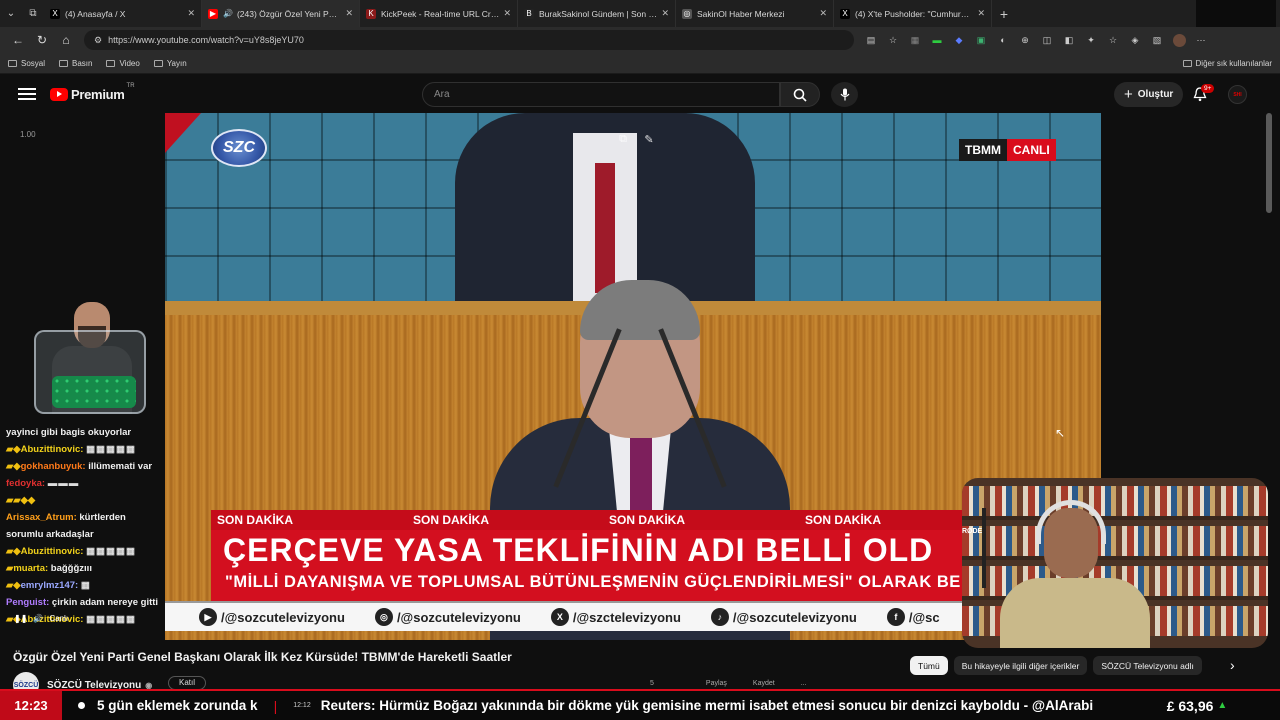 The width and height of the screenshot is (1280, 720). I want to click on chat-text: yayinci gibi bagis okuyorlar, so click(69, 432).